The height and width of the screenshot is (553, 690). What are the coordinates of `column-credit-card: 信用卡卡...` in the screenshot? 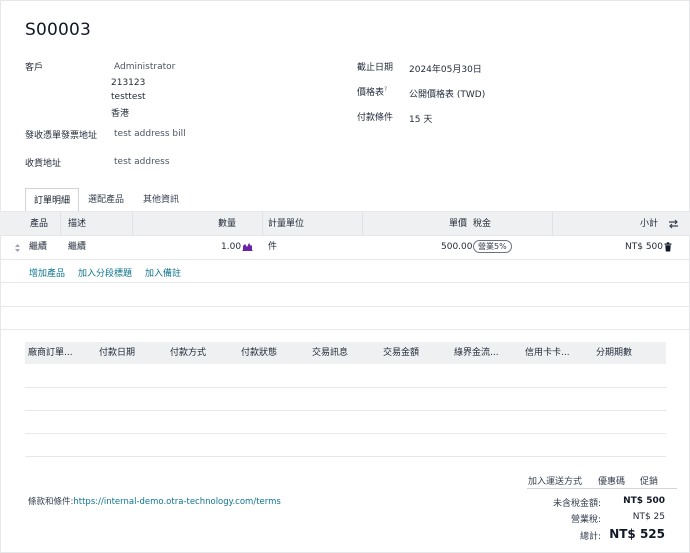 It's located at (547, 353).